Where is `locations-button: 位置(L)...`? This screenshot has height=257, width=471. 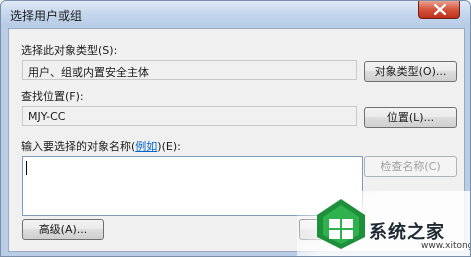
locations-button: 位置(L)... is located at coordinates (410, 117).